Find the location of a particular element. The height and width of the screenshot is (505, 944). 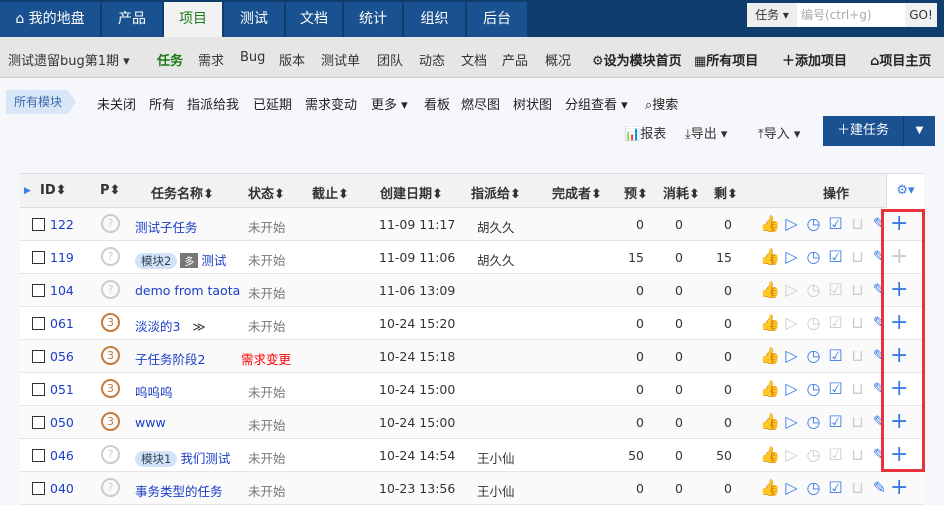

table-row: 061 3 淡淡的3 ≫ 未开始 10-24 15:20 0 0 0 👍 ▷ ◷ ☑ ⊔ ✎ + is located at coordinates (472, 323).